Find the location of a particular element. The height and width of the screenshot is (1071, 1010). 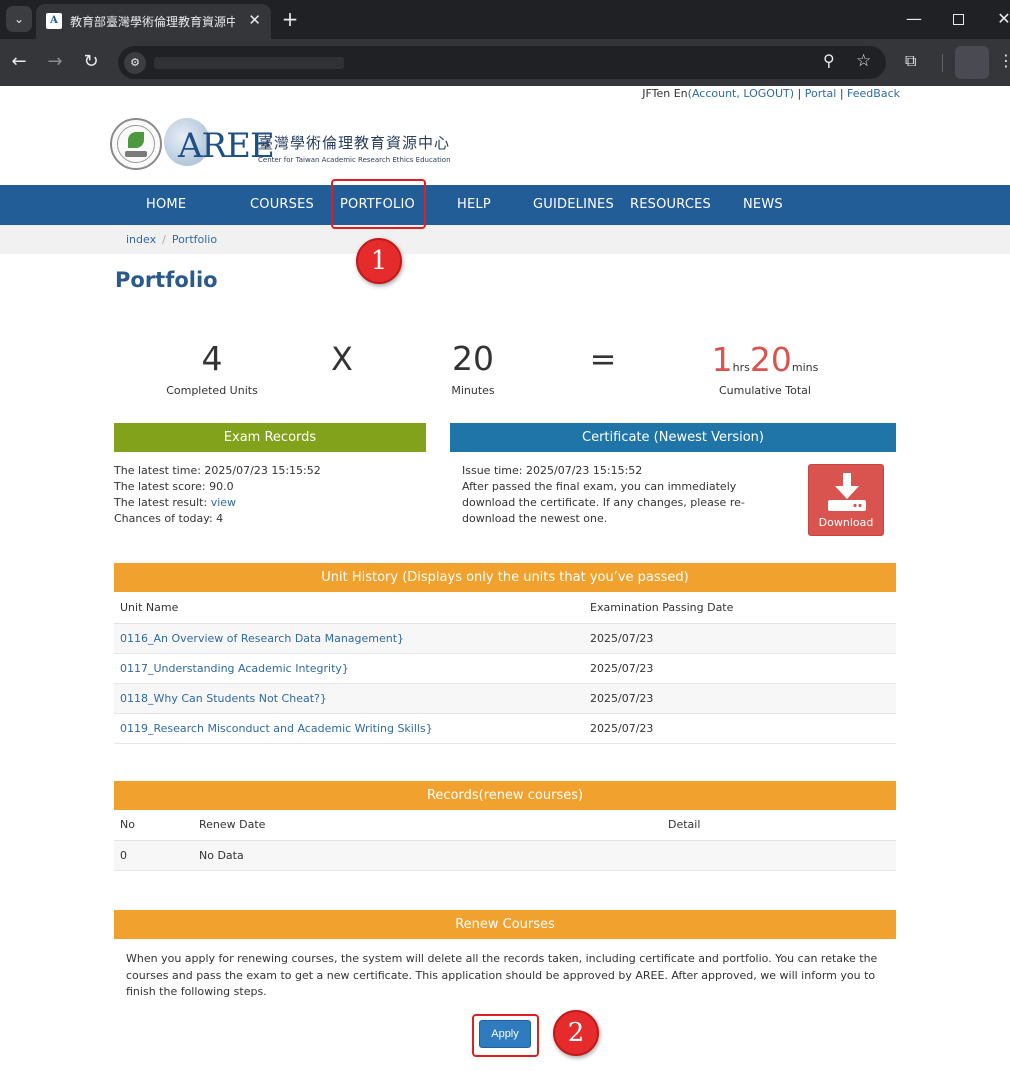

toolbar-divider is located at coordinates (942, 63).